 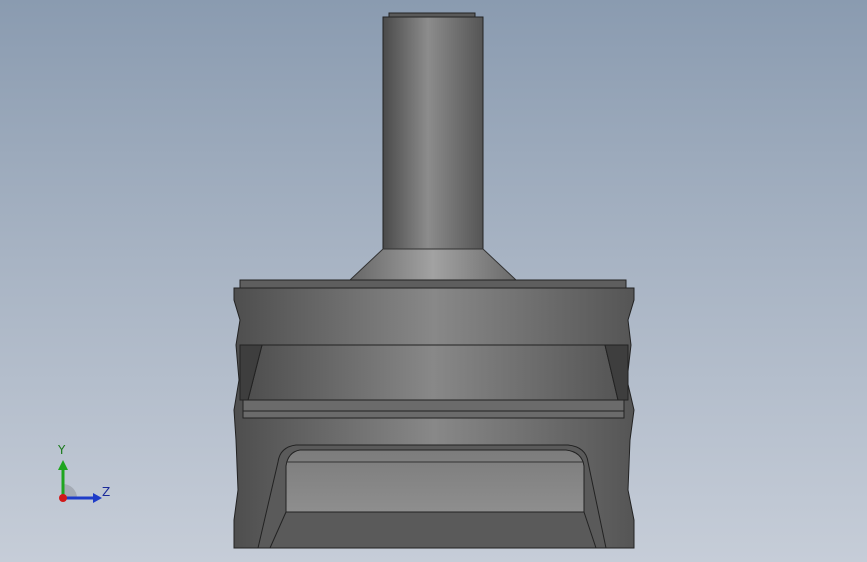 What do you see at coordinates (106, 492) in the screenshot?
I see `z-axis-label: Z` at bounding box center [106, 492].